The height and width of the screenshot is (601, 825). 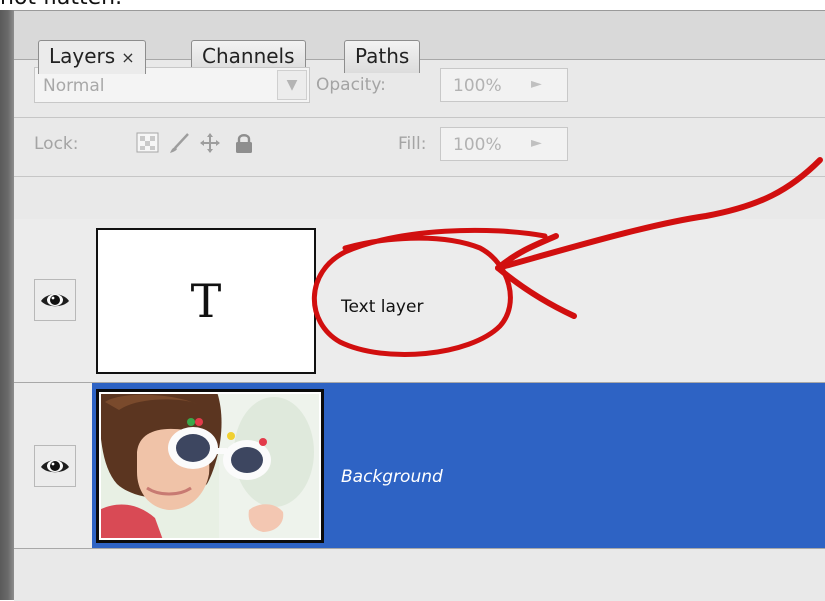 I want to click on lock-transparent-pixels-icon, so click(x=148, y=143).